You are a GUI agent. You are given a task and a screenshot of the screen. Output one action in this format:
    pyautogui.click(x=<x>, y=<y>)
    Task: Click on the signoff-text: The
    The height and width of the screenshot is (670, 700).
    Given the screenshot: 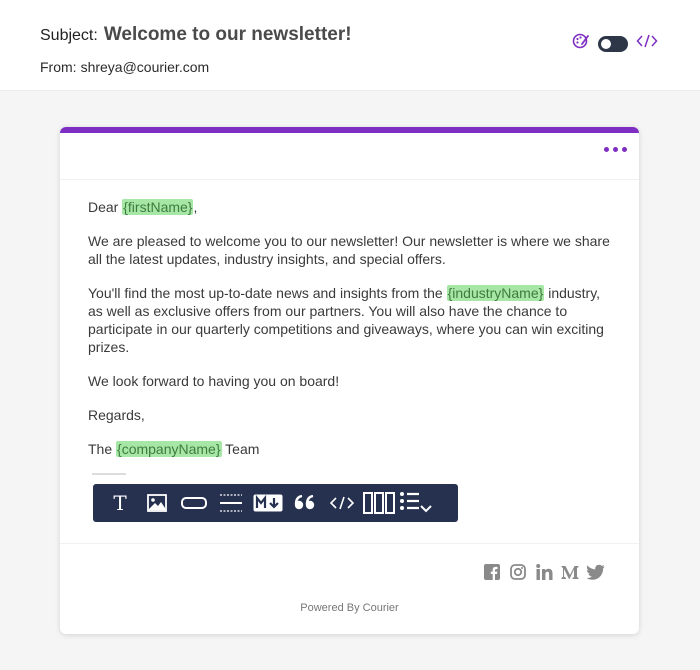 What is the action you would take?
    pyautogui.click(x=102, y=449)
    